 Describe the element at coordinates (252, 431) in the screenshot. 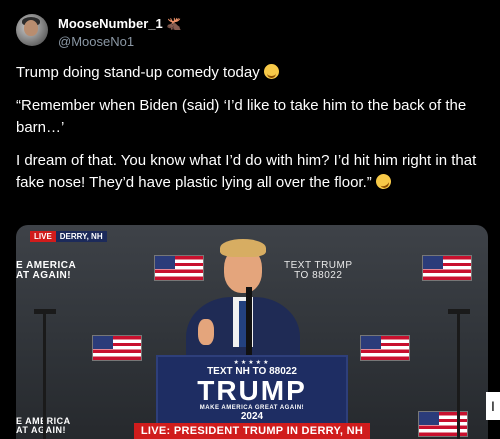

I see `lower-third-banner: LIVE: PRESIDENT TRUMP IN DERRY, NH` at that location.